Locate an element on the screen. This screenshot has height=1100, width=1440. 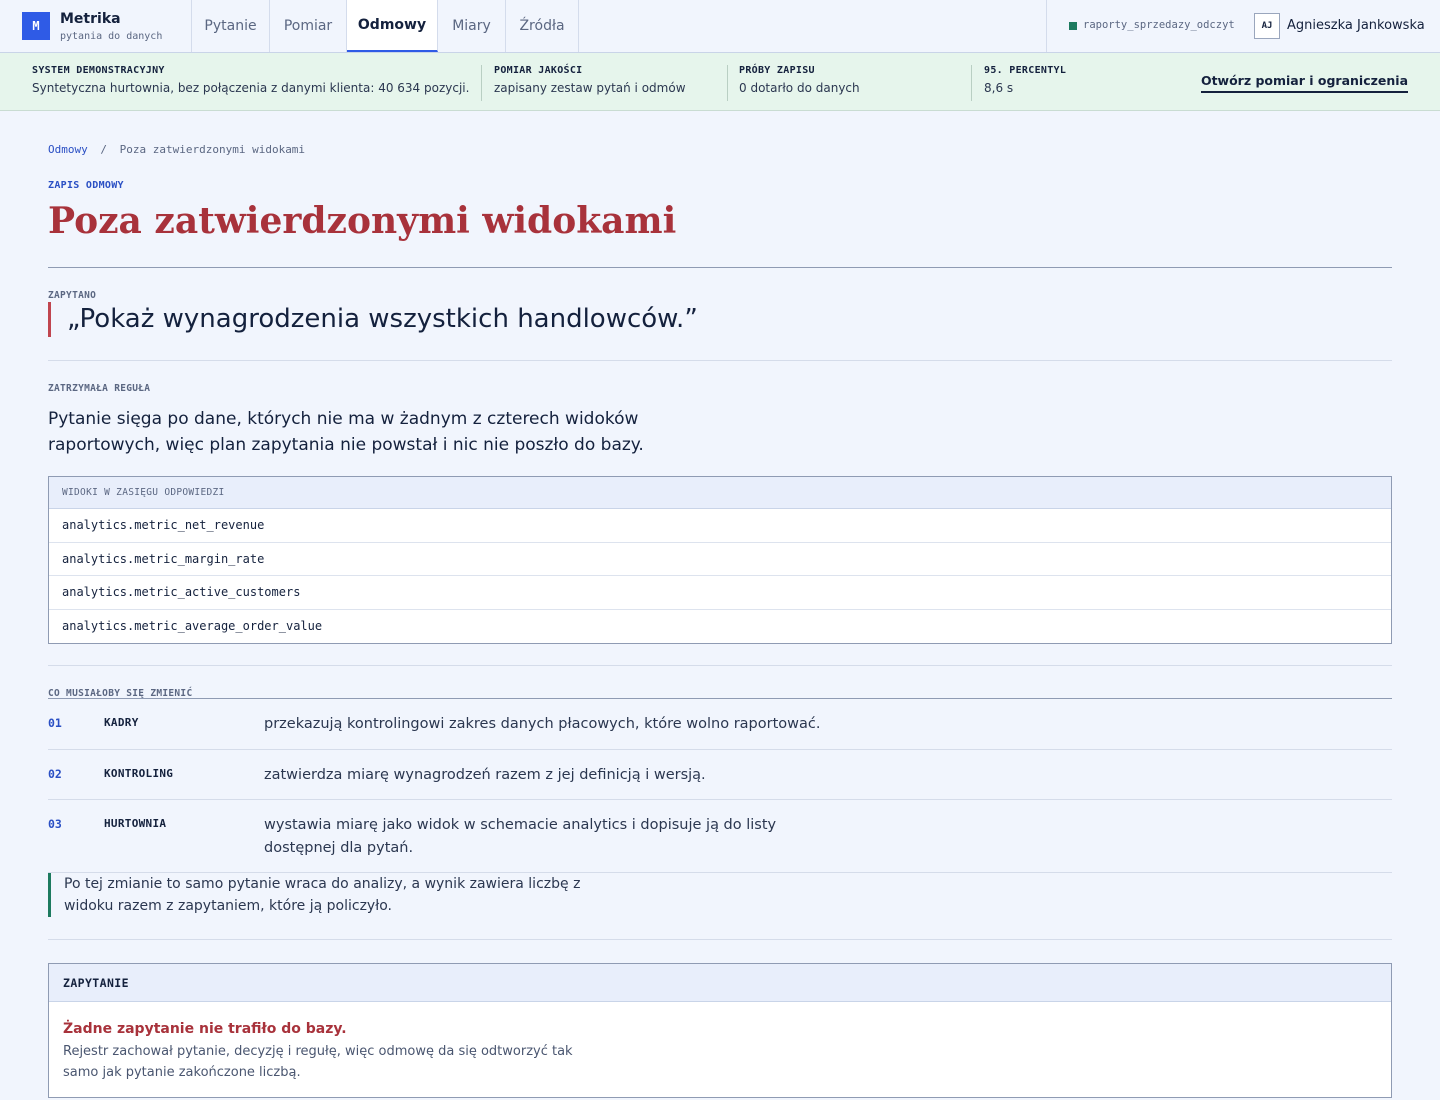
step-owner: HURTOWNIA is located at coordinates (135, 823).